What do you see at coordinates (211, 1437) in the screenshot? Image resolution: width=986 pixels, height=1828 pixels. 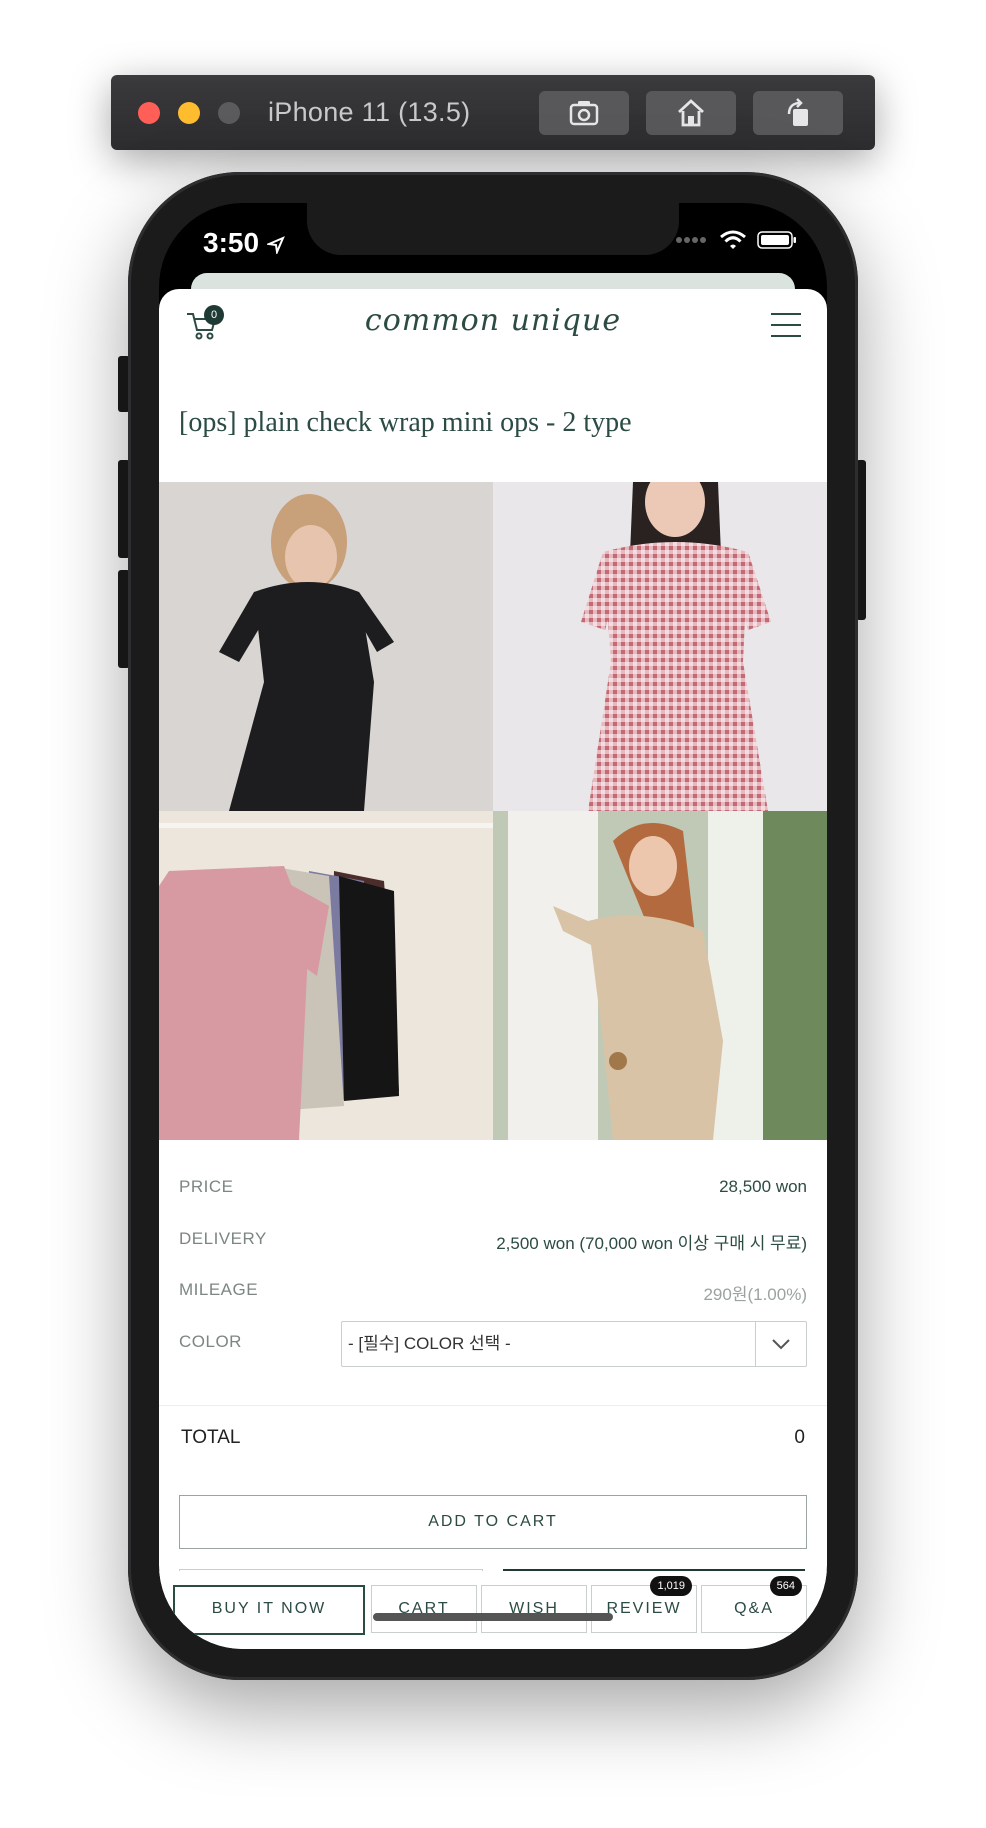 I see `total-label: TOTAL` at bounding box center [211, 1437].